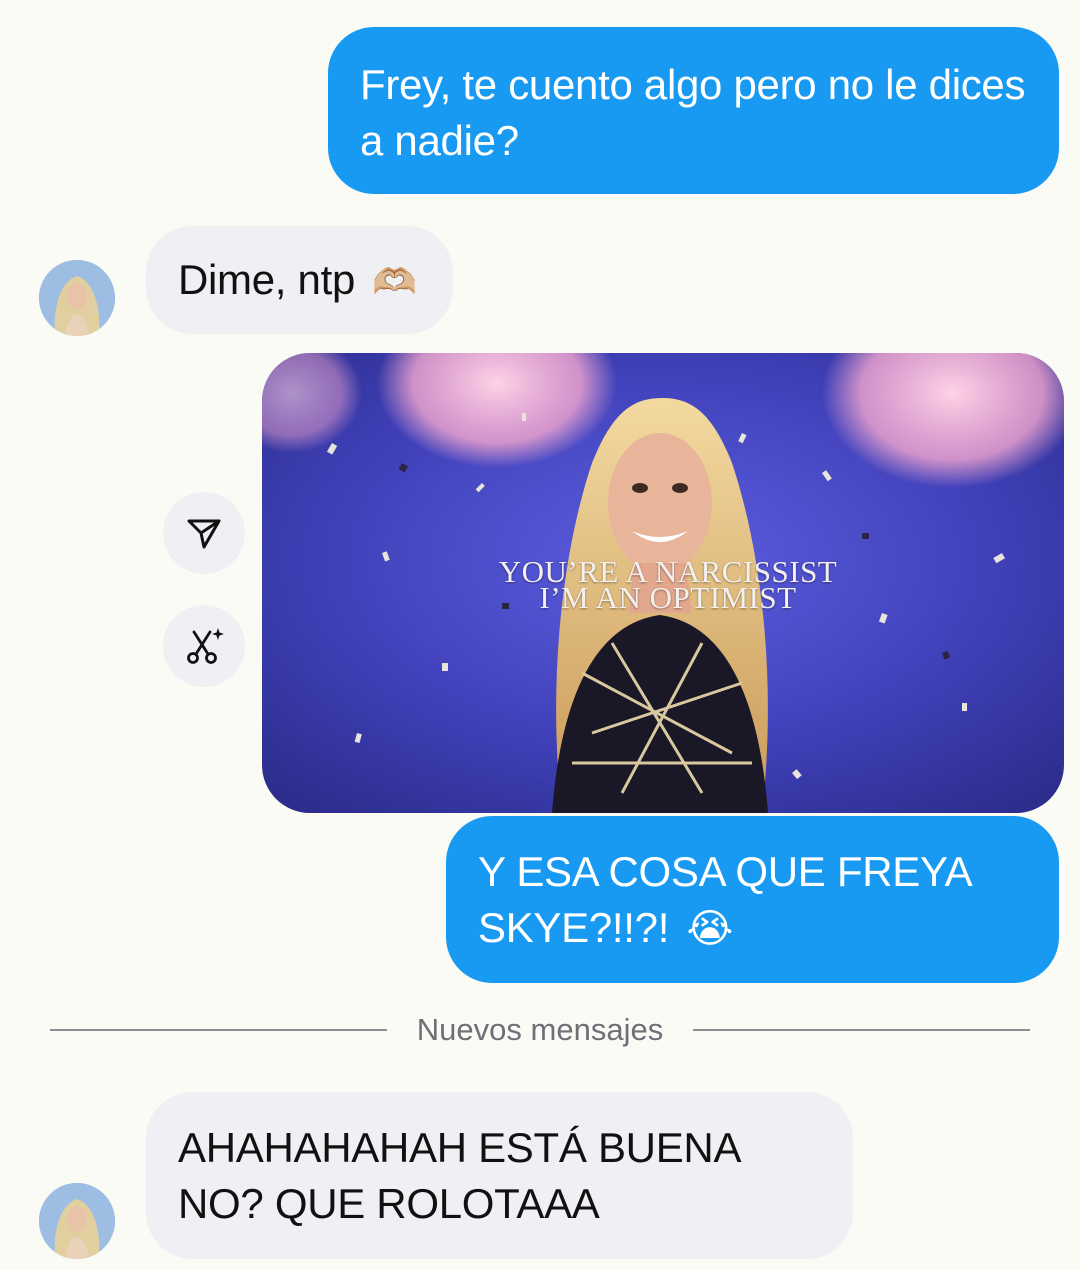 The image size is (1080, 1270). I want to click on received-message-bubble: AHAHAHAHAH ESTÁ BUENA NO? QUE ROLOTAAA, so click(499, 1175).